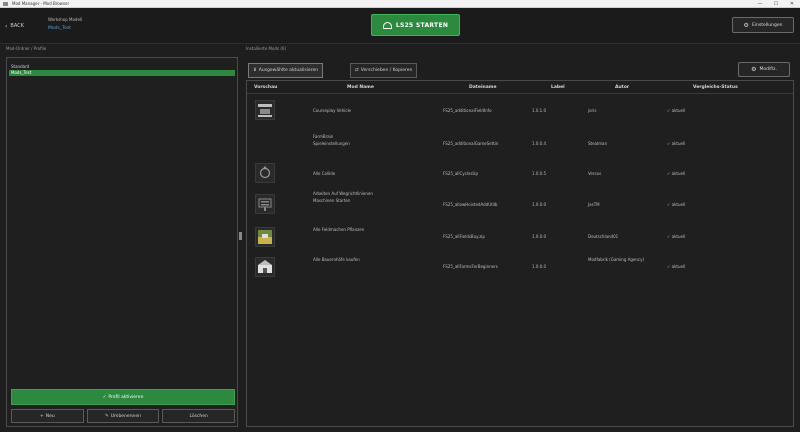 The height and width of the screenshot is (432, 800). I want to click on tab-move-label: Verschieben / Kopieren, so click(386, 70).